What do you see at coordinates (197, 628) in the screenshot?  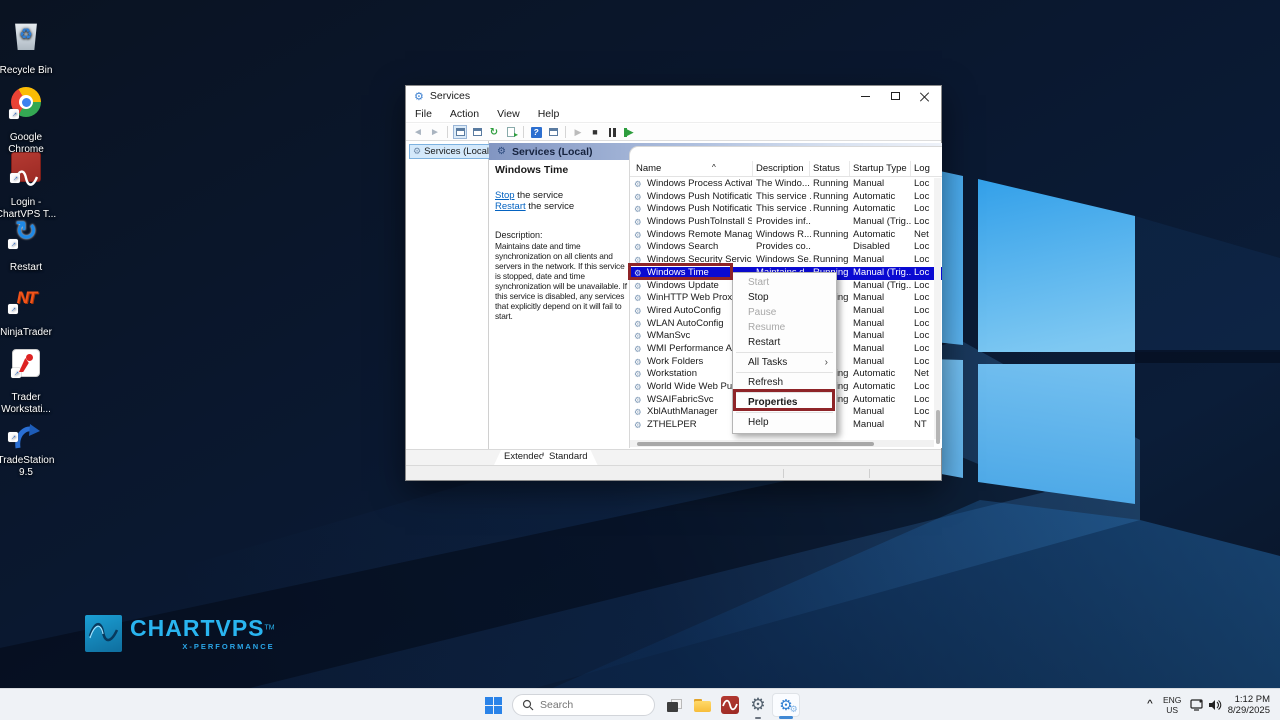 I see `brand-name: CHARTVPS` at bounding box center [197, 628].